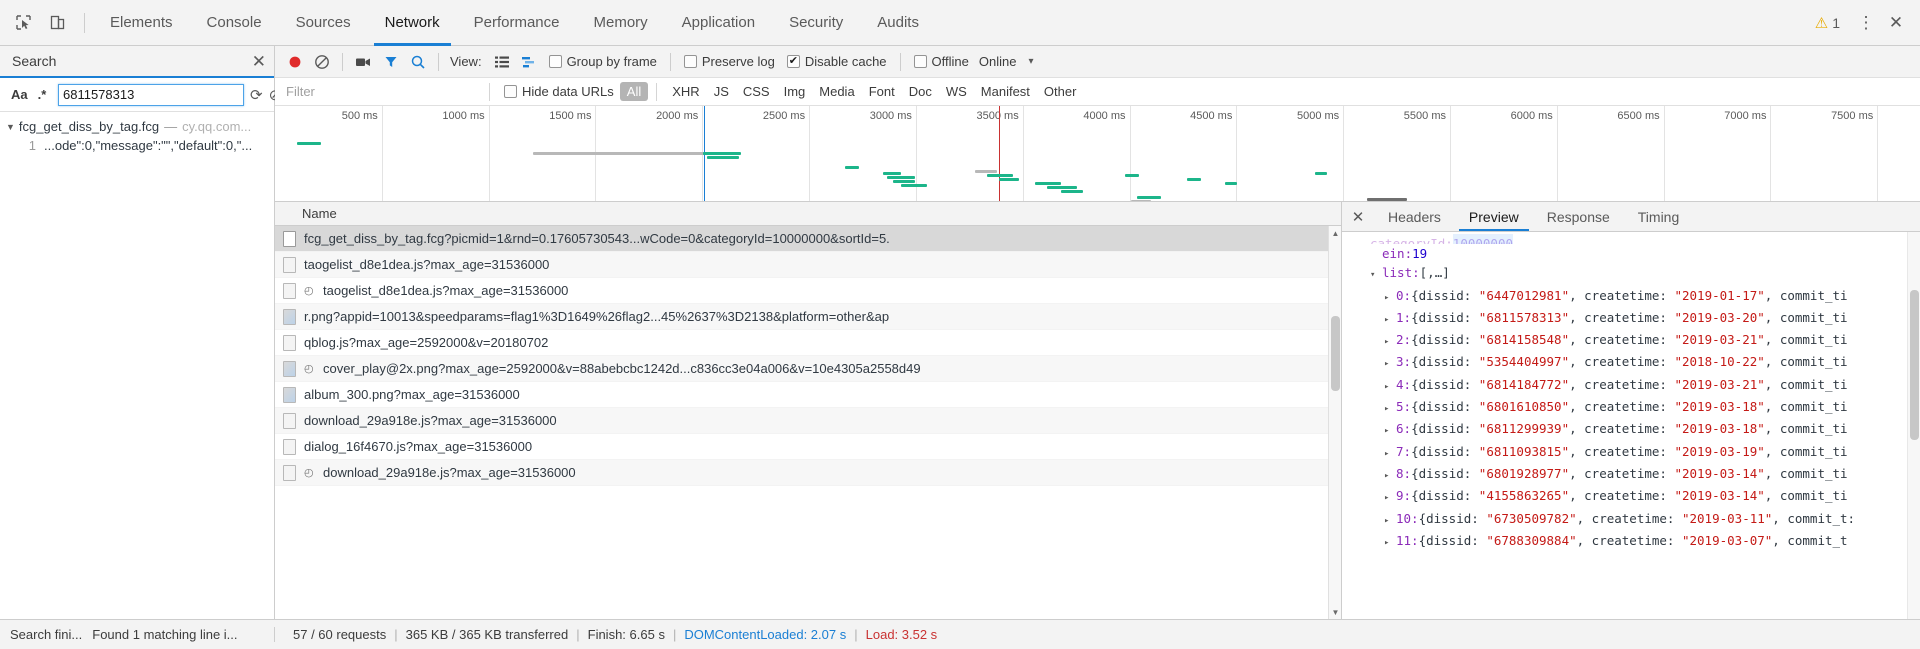  What do you see at coordinates (793, 61) in the screenshot?
I see `disable-cache-box` at bounding box center [793, 61].